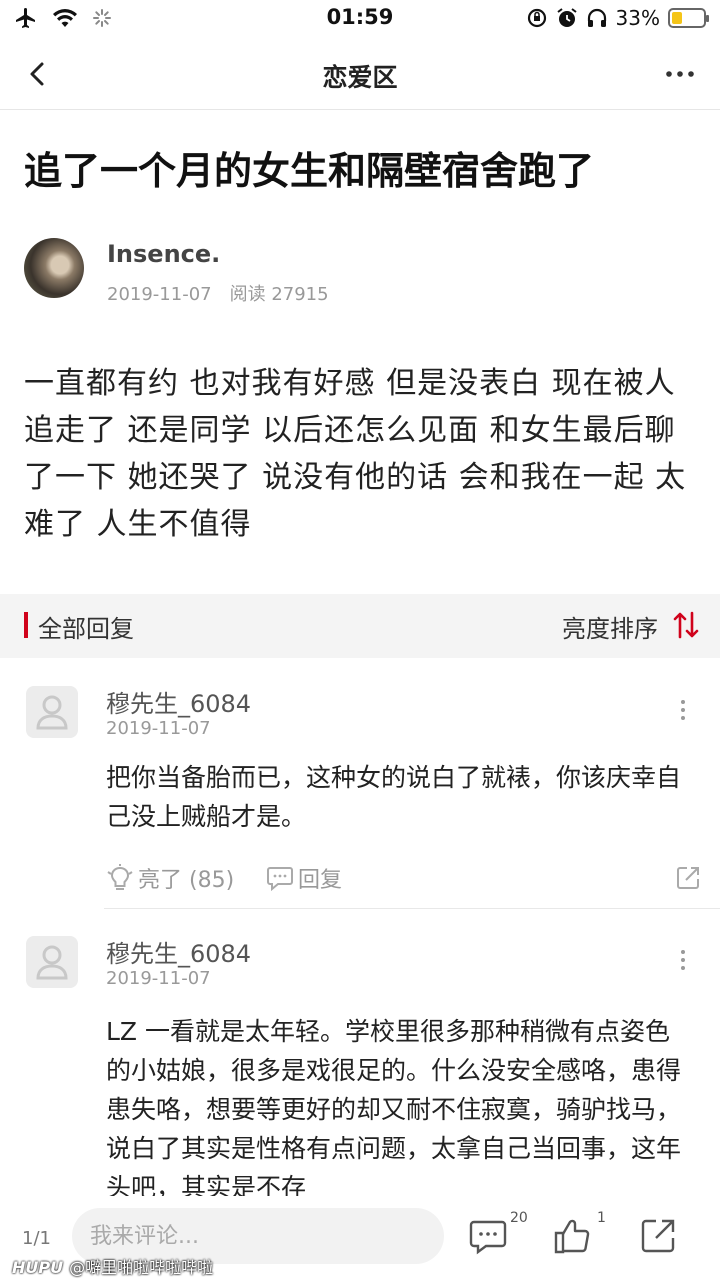 The height and width of the screenshot is (1280, 720). Describe the element at coordinates (280, 879) in the screenshot. I see `reply-bubble-icon` at that location.